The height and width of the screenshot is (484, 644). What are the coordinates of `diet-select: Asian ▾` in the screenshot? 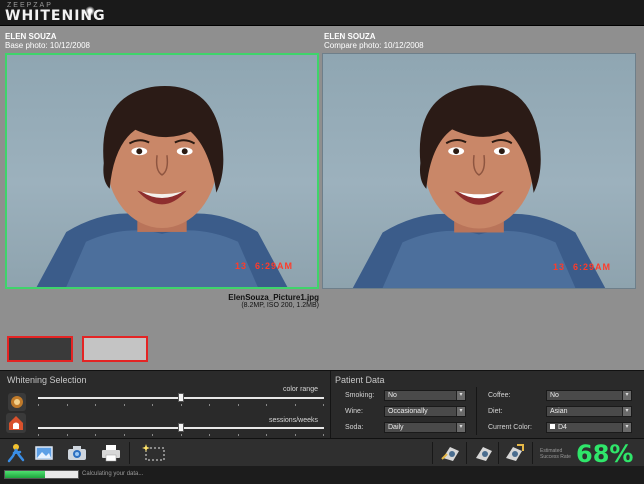 It's located at (589, 411).